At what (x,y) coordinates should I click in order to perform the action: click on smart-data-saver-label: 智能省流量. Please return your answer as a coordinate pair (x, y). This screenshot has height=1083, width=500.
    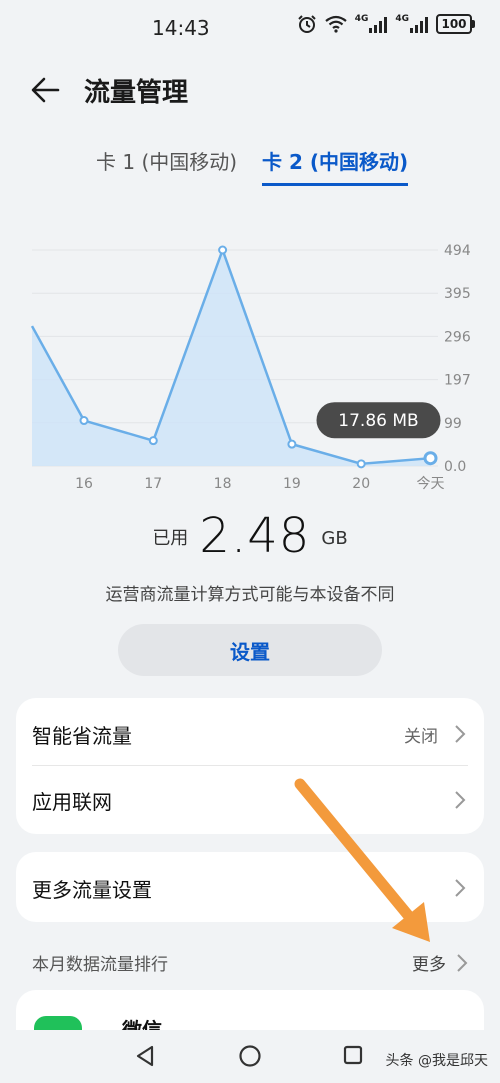
    Looking at the image, I should click on (82, 736).